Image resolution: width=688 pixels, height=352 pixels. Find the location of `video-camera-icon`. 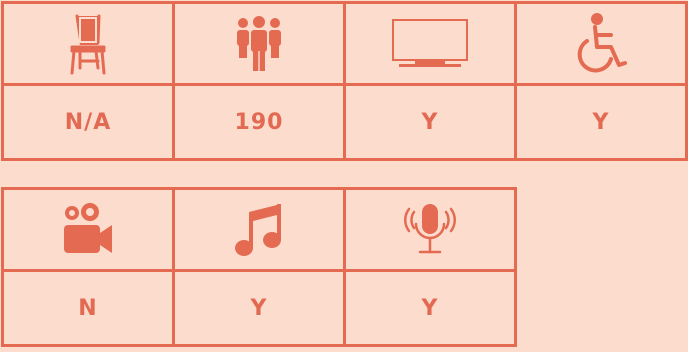

video-camera-icon is located at coordinates (88, 227).